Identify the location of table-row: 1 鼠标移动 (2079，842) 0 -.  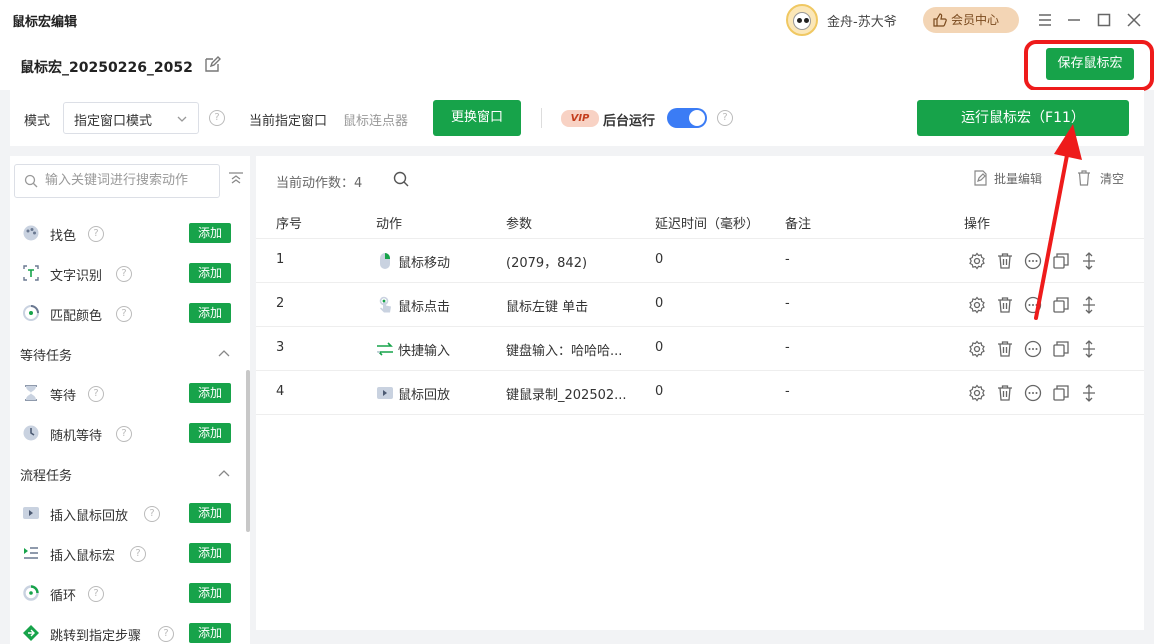
(700, 260).